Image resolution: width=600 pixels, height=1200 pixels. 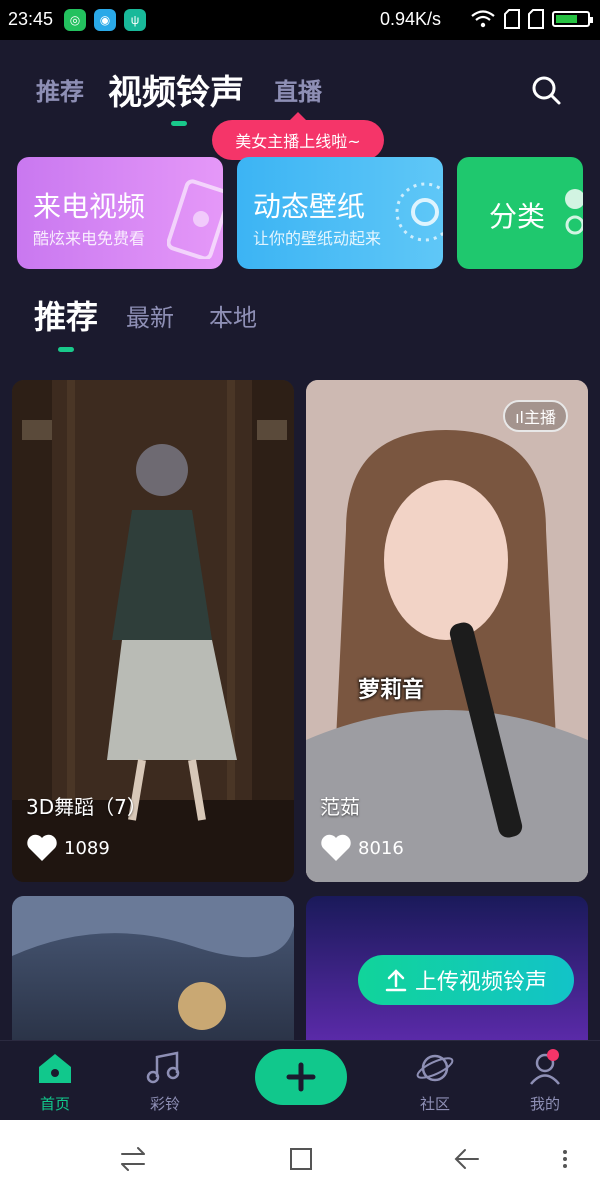 What do you see at coordinates (105, 20) in the screenshot?
I see `app-blue-icon: ◉` at bounding box center [105, 20].